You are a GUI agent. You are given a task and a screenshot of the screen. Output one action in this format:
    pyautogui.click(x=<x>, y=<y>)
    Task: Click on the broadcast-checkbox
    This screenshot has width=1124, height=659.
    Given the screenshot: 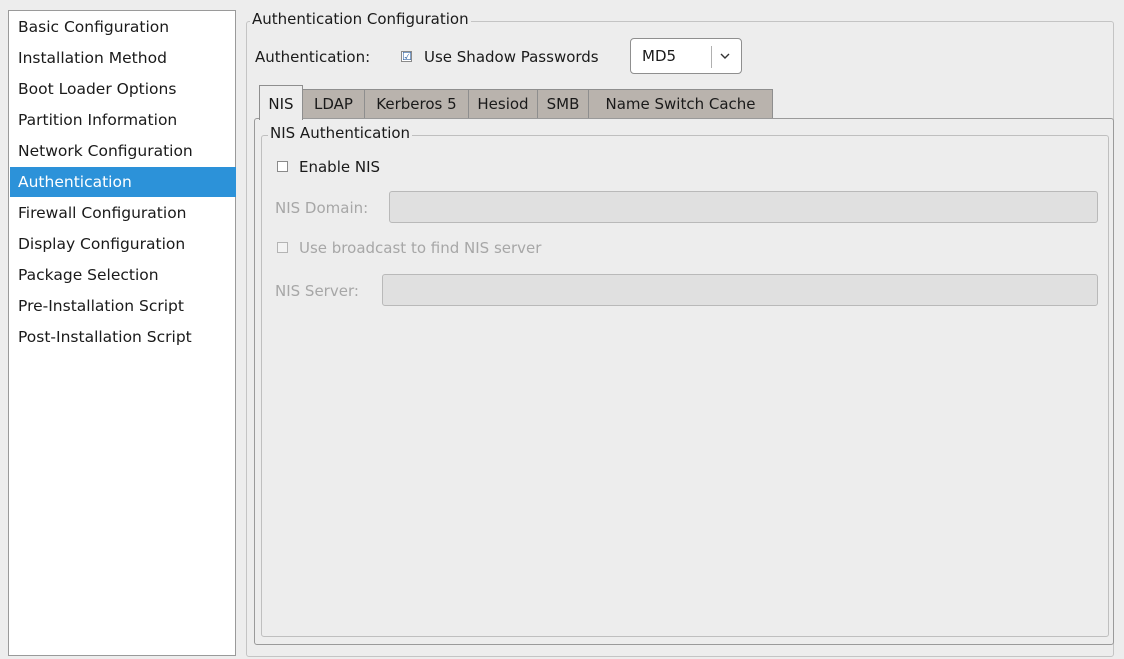 What is the action you would take?
    pyautogui.click(x=282, y=247)
    